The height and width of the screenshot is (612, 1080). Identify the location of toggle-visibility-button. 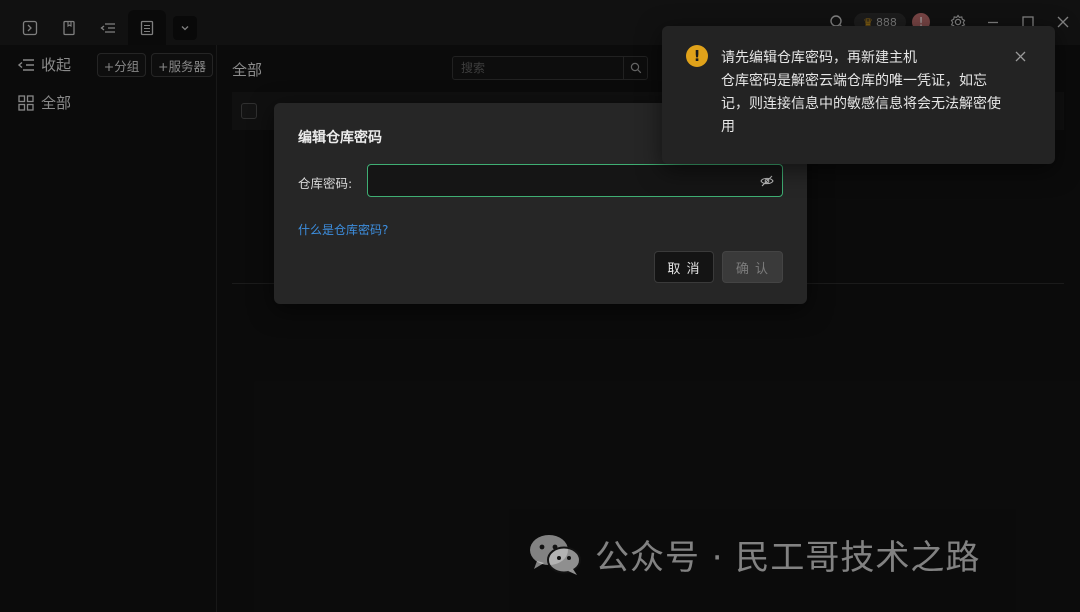
(767, 181).